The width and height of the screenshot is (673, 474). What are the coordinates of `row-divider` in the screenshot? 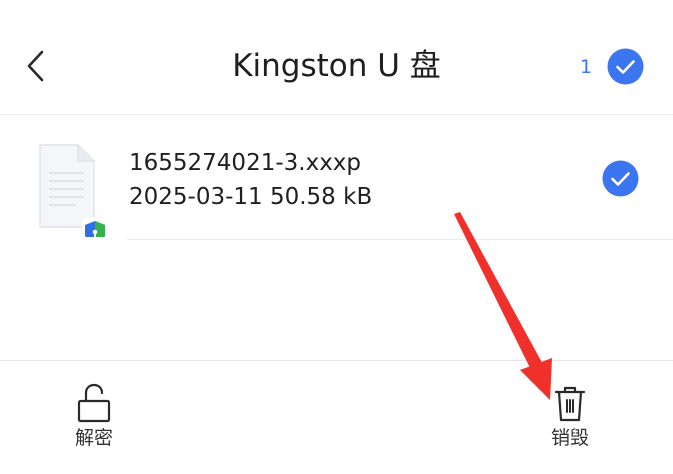 It's located at (400, 239).